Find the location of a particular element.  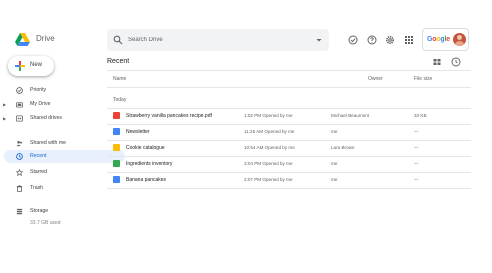

sidebar-item-trash: Trash is located at coordinates (48, 188).